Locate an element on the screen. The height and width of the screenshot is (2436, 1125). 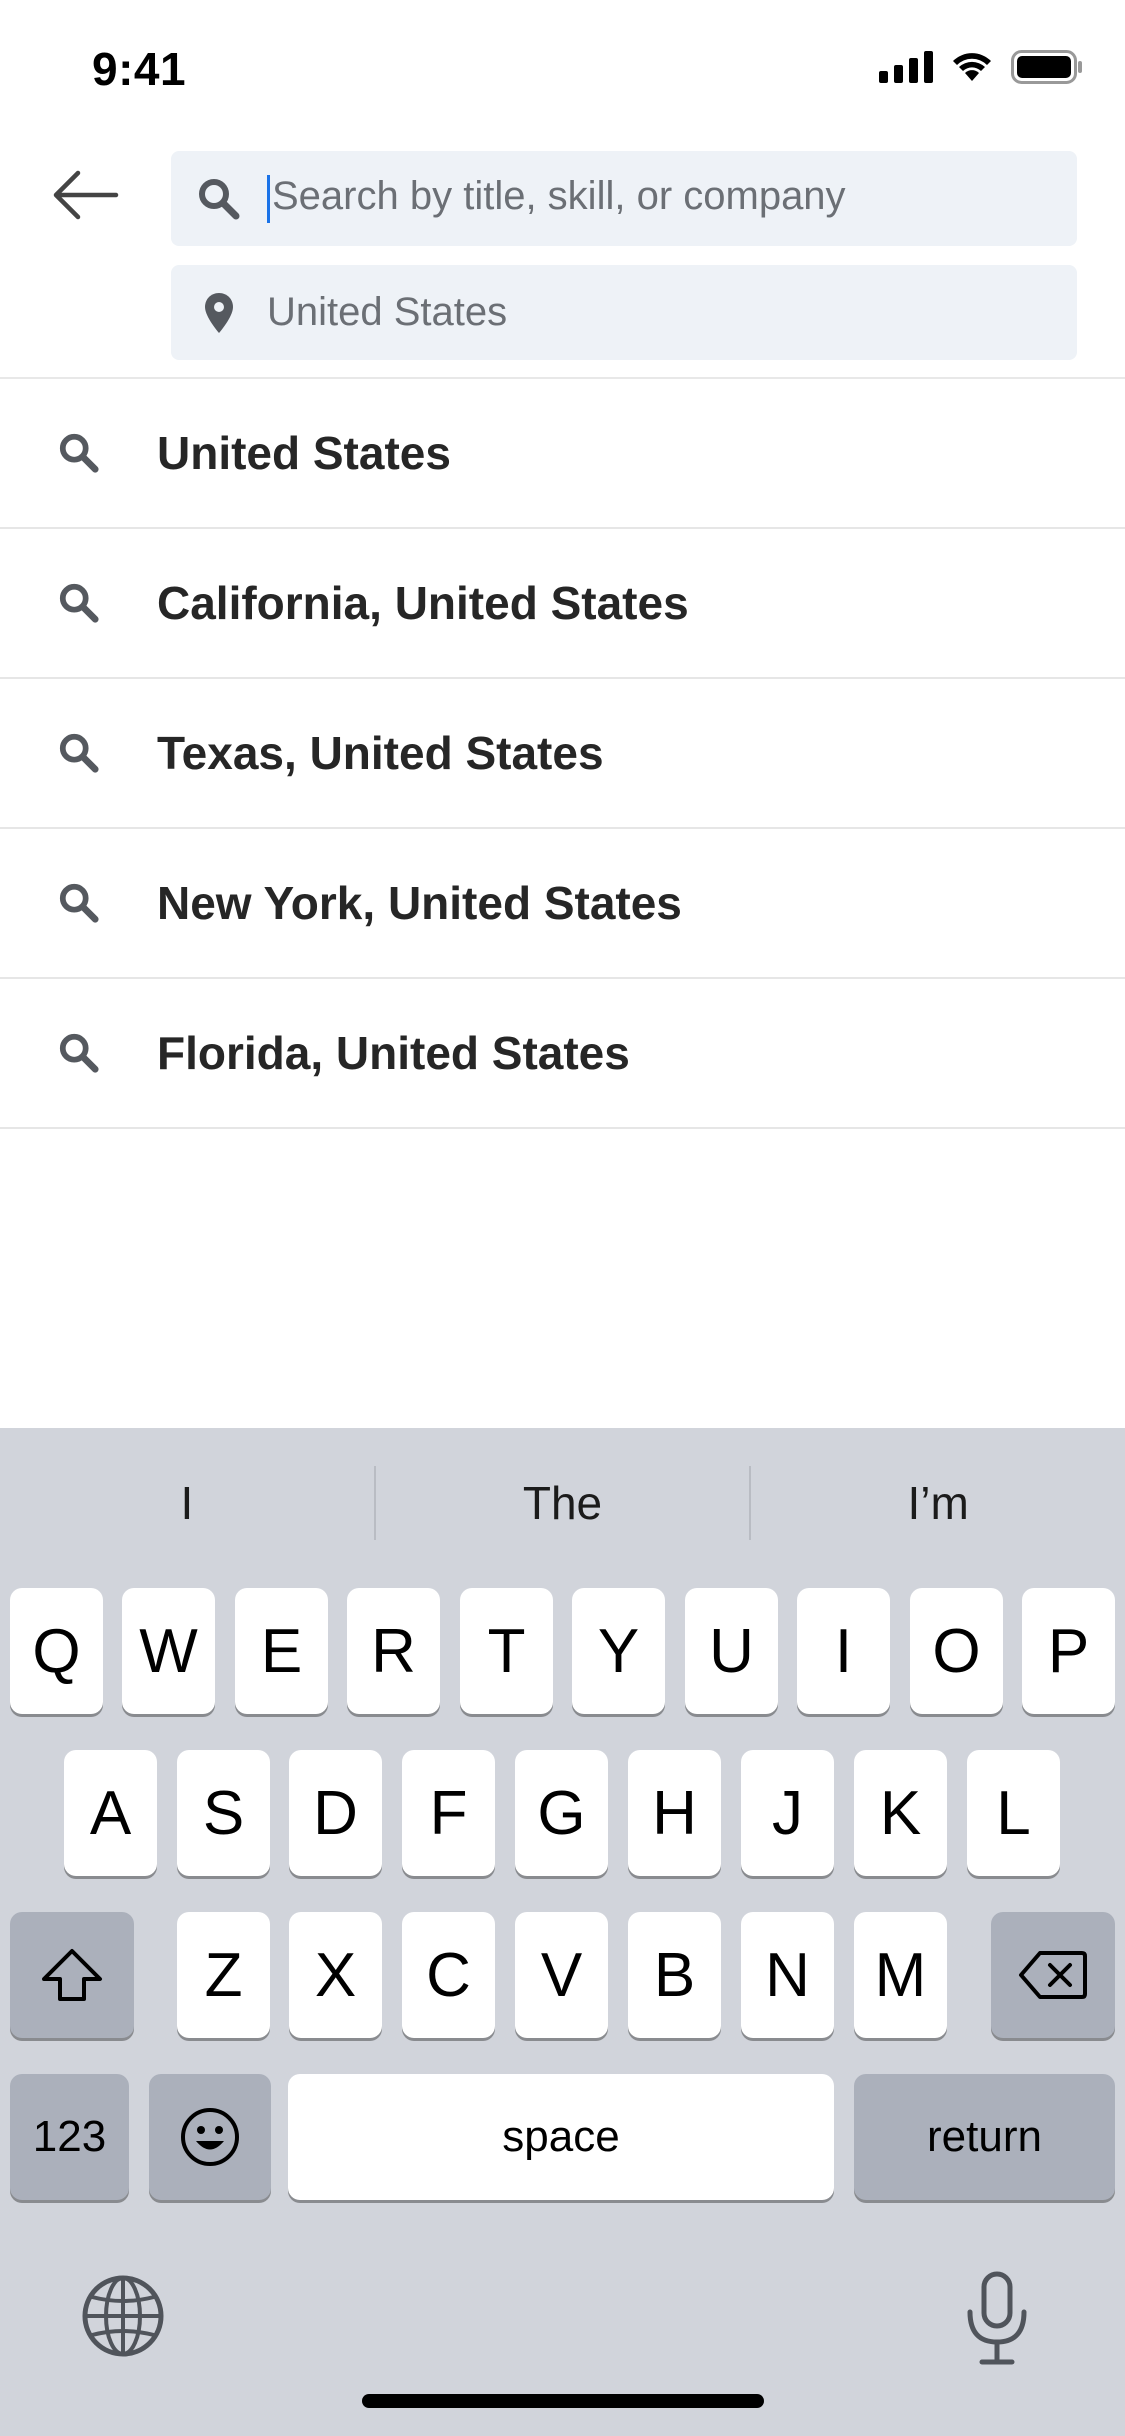
delete-key is located at coordinates (1053, 1975).